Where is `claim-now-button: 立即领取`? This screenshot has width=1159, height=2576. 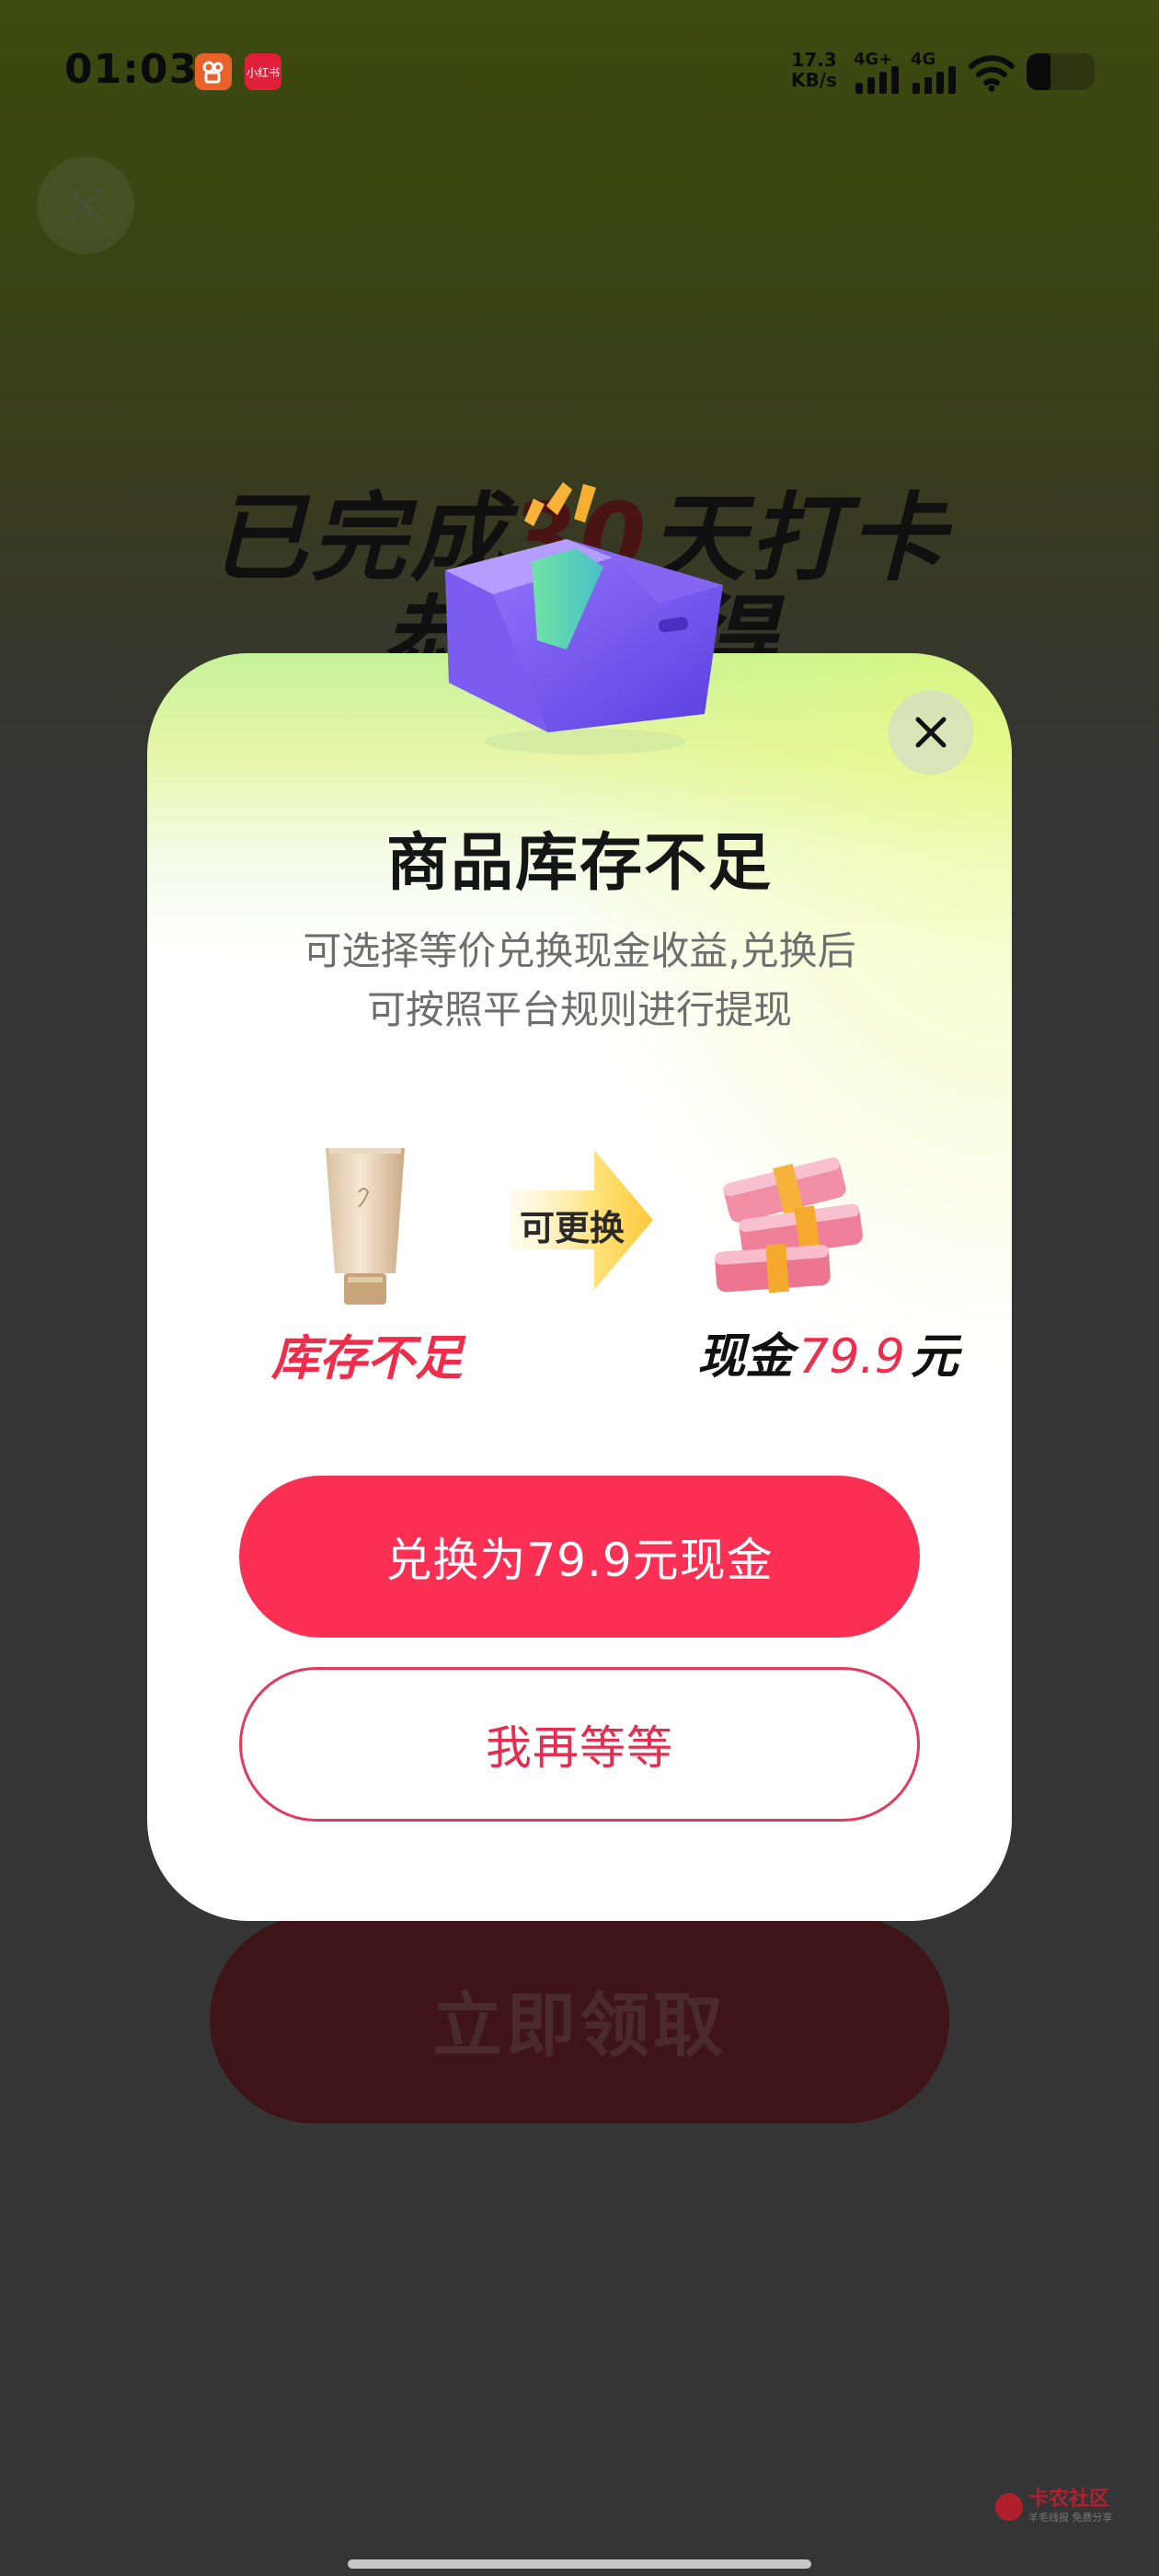 claim-now-button: 立即领取 is located at coordinates (579, 2019).